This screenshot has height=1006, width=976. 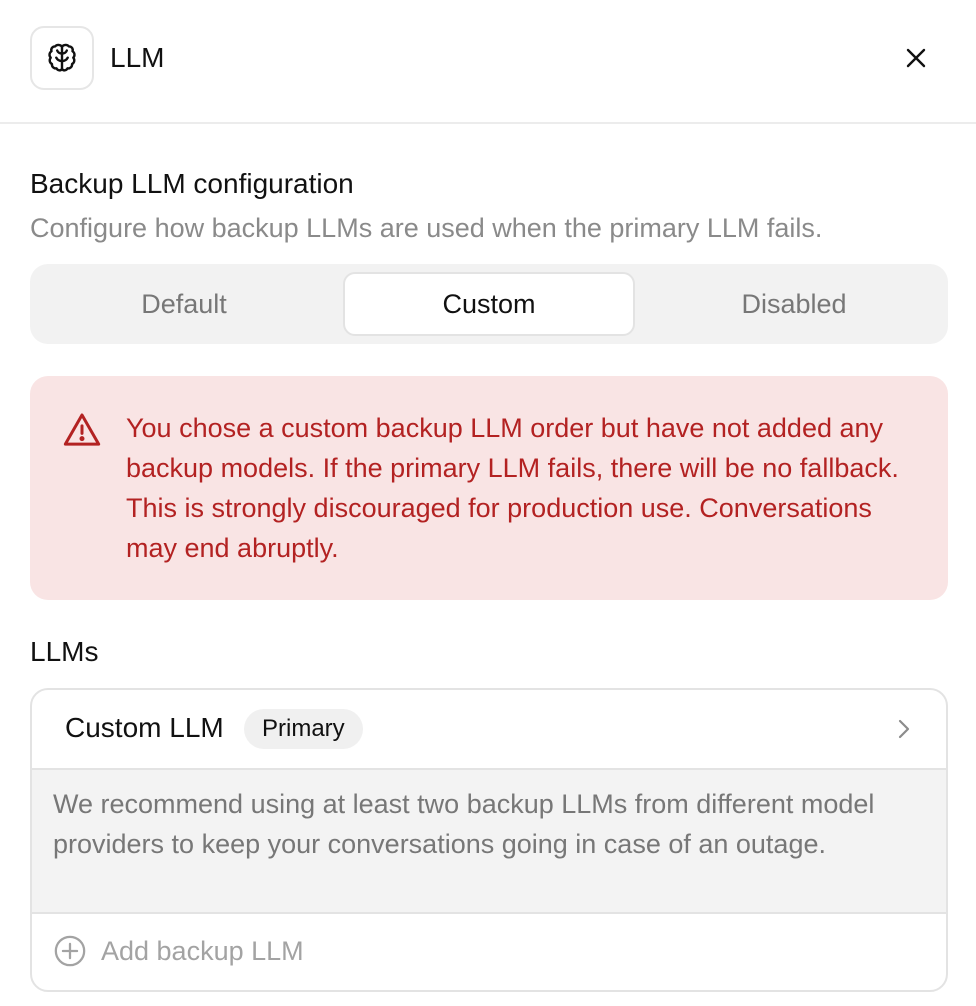 What do you see at coordinates (489, 952) in the screenshot?
I see `add-backup-llm-button: Add backup LLM` at bounding box center [489, 952].